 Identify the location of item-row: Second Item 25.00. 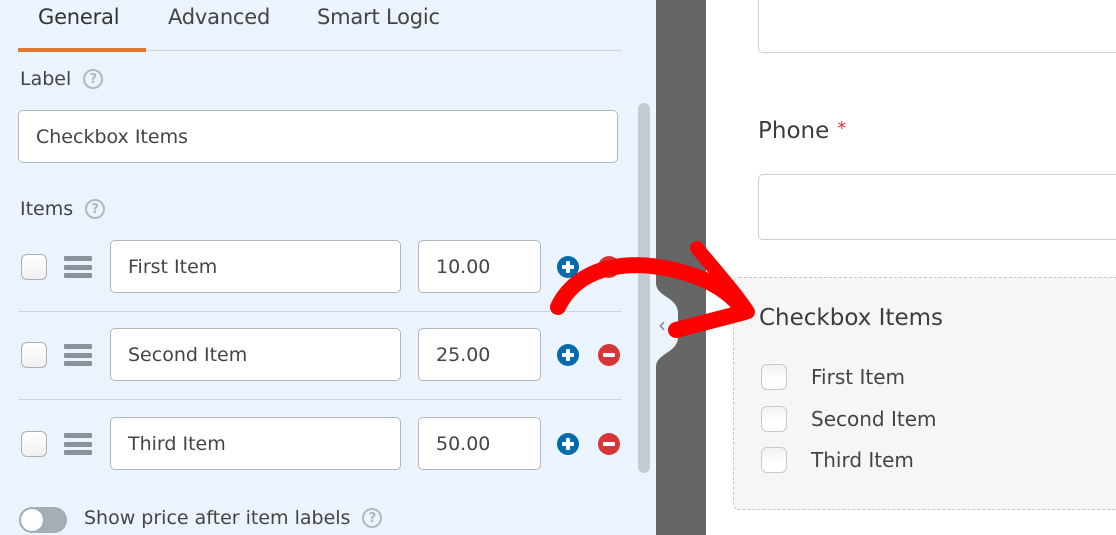
(320, 356).